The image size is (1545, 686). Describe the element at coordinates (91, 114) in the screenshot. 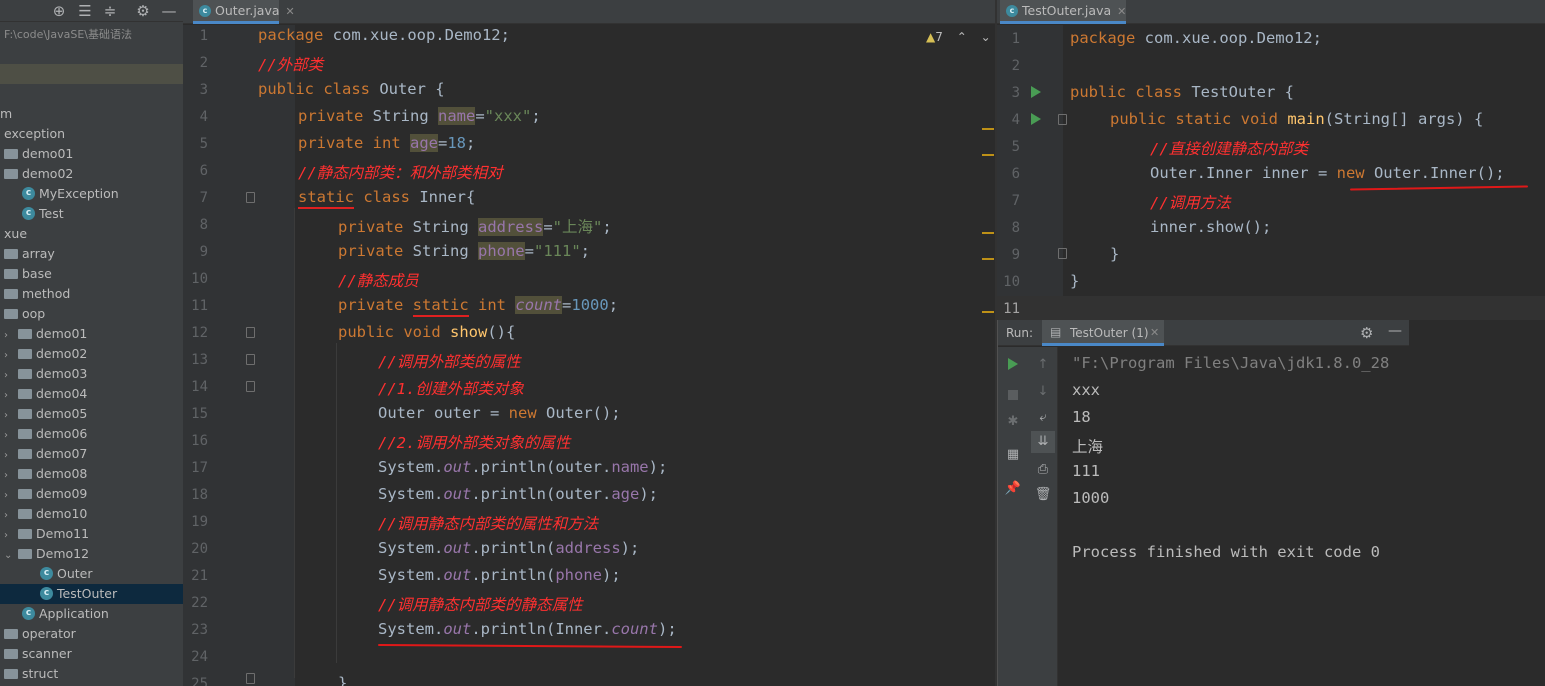

I see `tree-item: m` at that location.